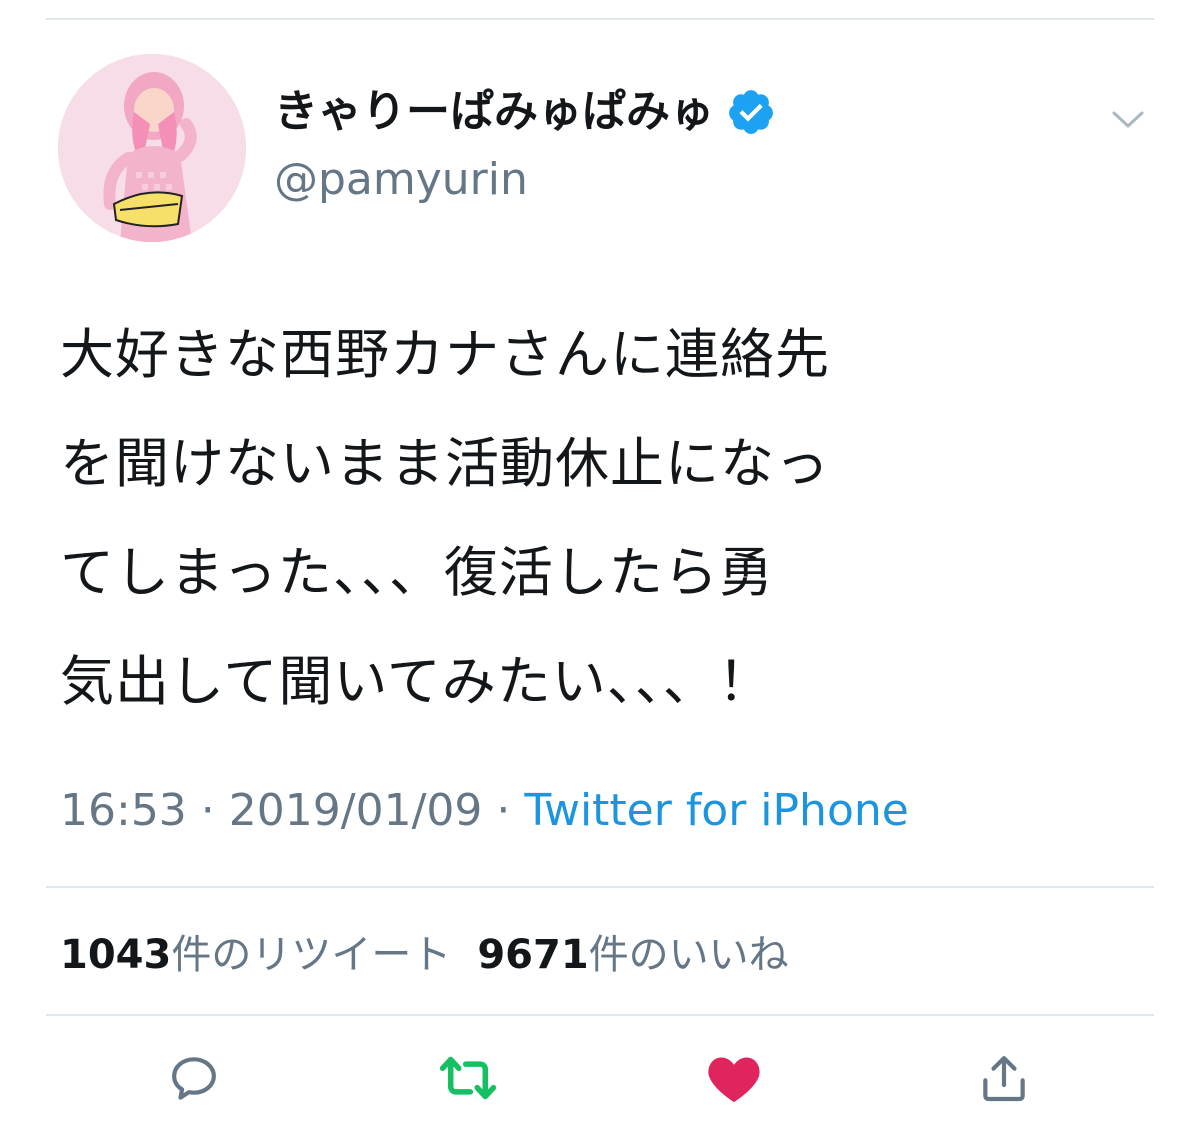 This screenshot has height=1124, width=1200. What do you see at coordinates (533, 955) in the screenshot?
I see `like-count: 9671` at bounding box center [533, 955].